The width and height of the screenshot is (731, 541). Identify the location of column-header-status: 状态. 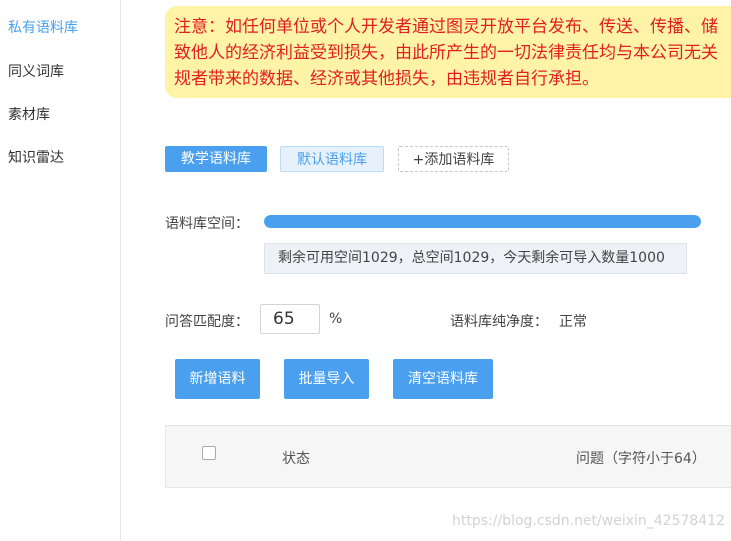
(296, 459).